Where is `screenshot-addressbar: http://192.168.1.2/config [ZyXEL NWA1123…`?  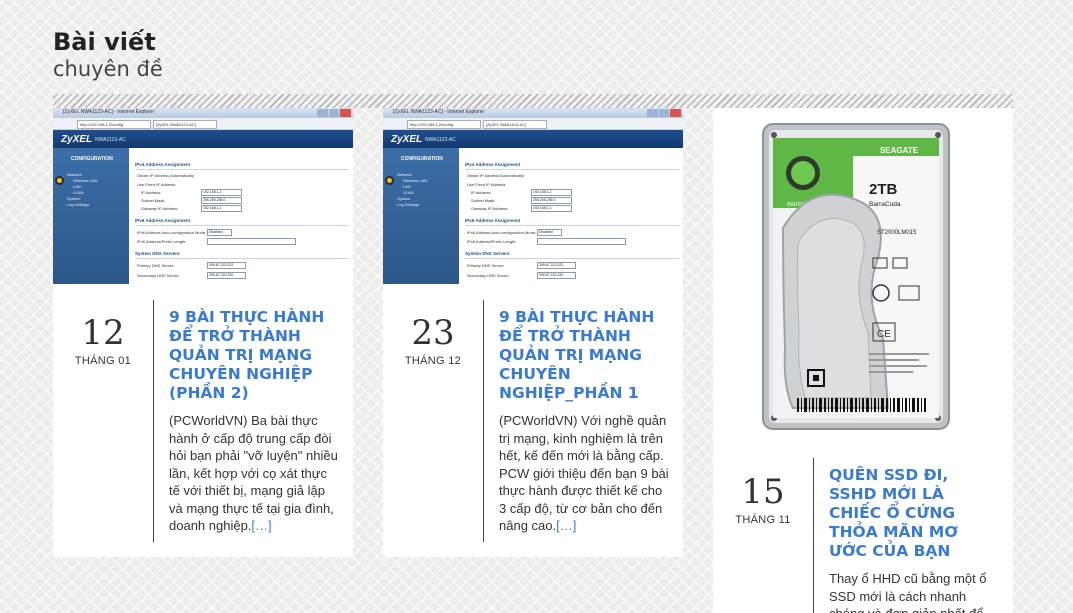
screenshot-addressbar: http://192.168.1.2/config [ZyXEL NWA1123… is located at coordinates (203, 124).